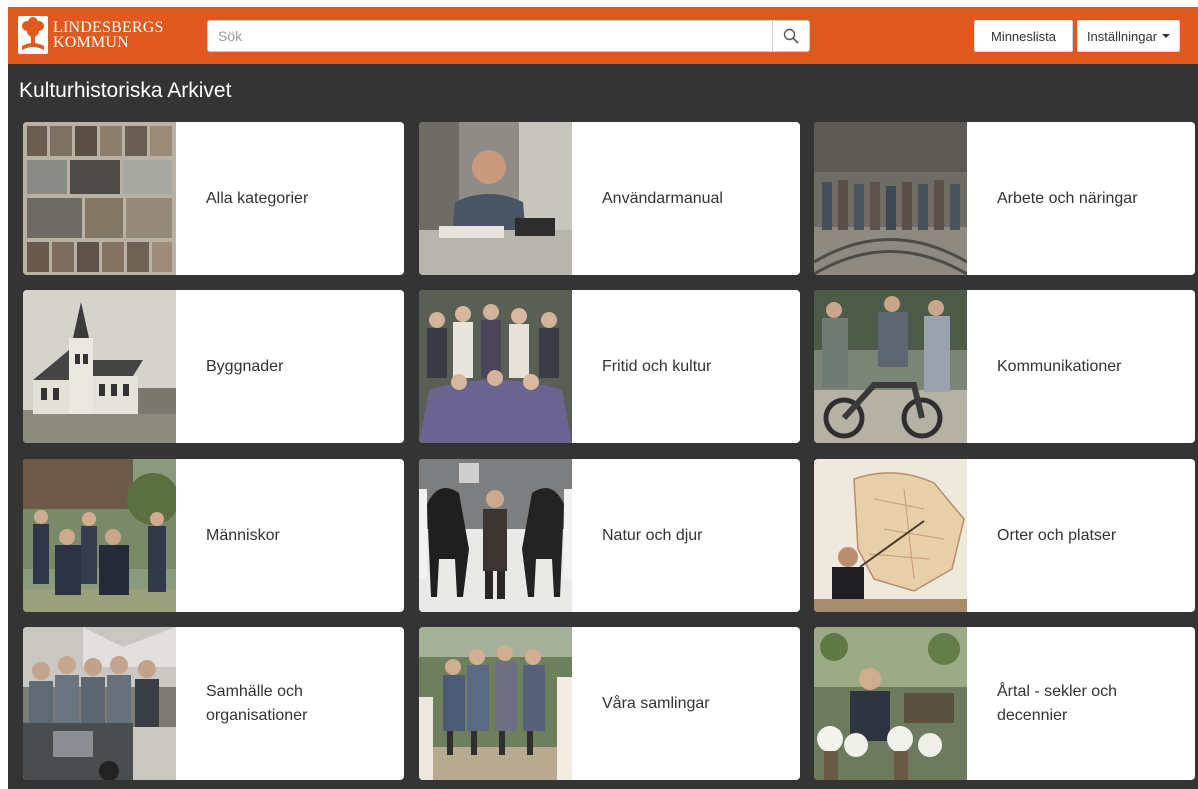 The image size is (1198, 789). What do you see at coordinates (91, 42) in the screenshot?
I see `logo-line-2: KOMMUN` at bounding box center [91, 42].